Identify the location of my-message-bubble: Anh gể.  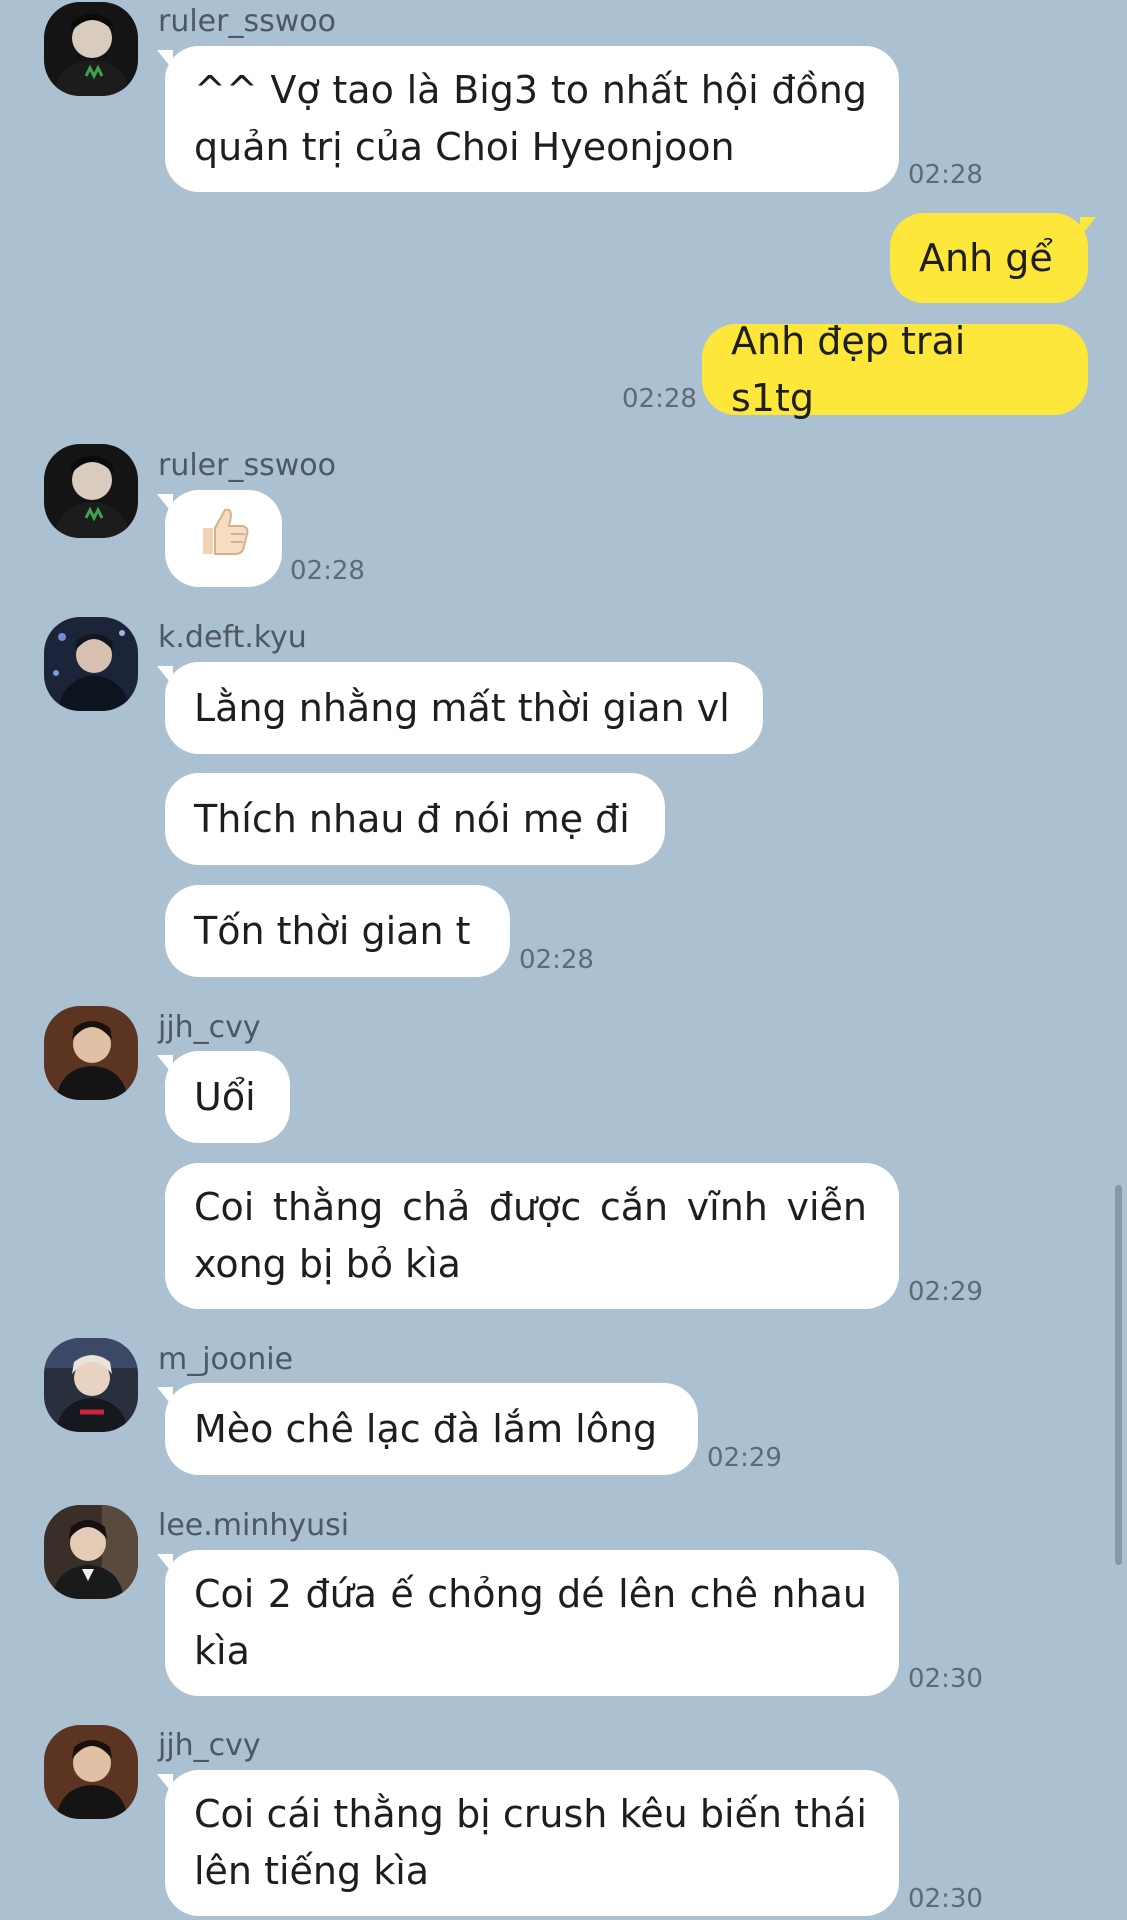
(993, 258).